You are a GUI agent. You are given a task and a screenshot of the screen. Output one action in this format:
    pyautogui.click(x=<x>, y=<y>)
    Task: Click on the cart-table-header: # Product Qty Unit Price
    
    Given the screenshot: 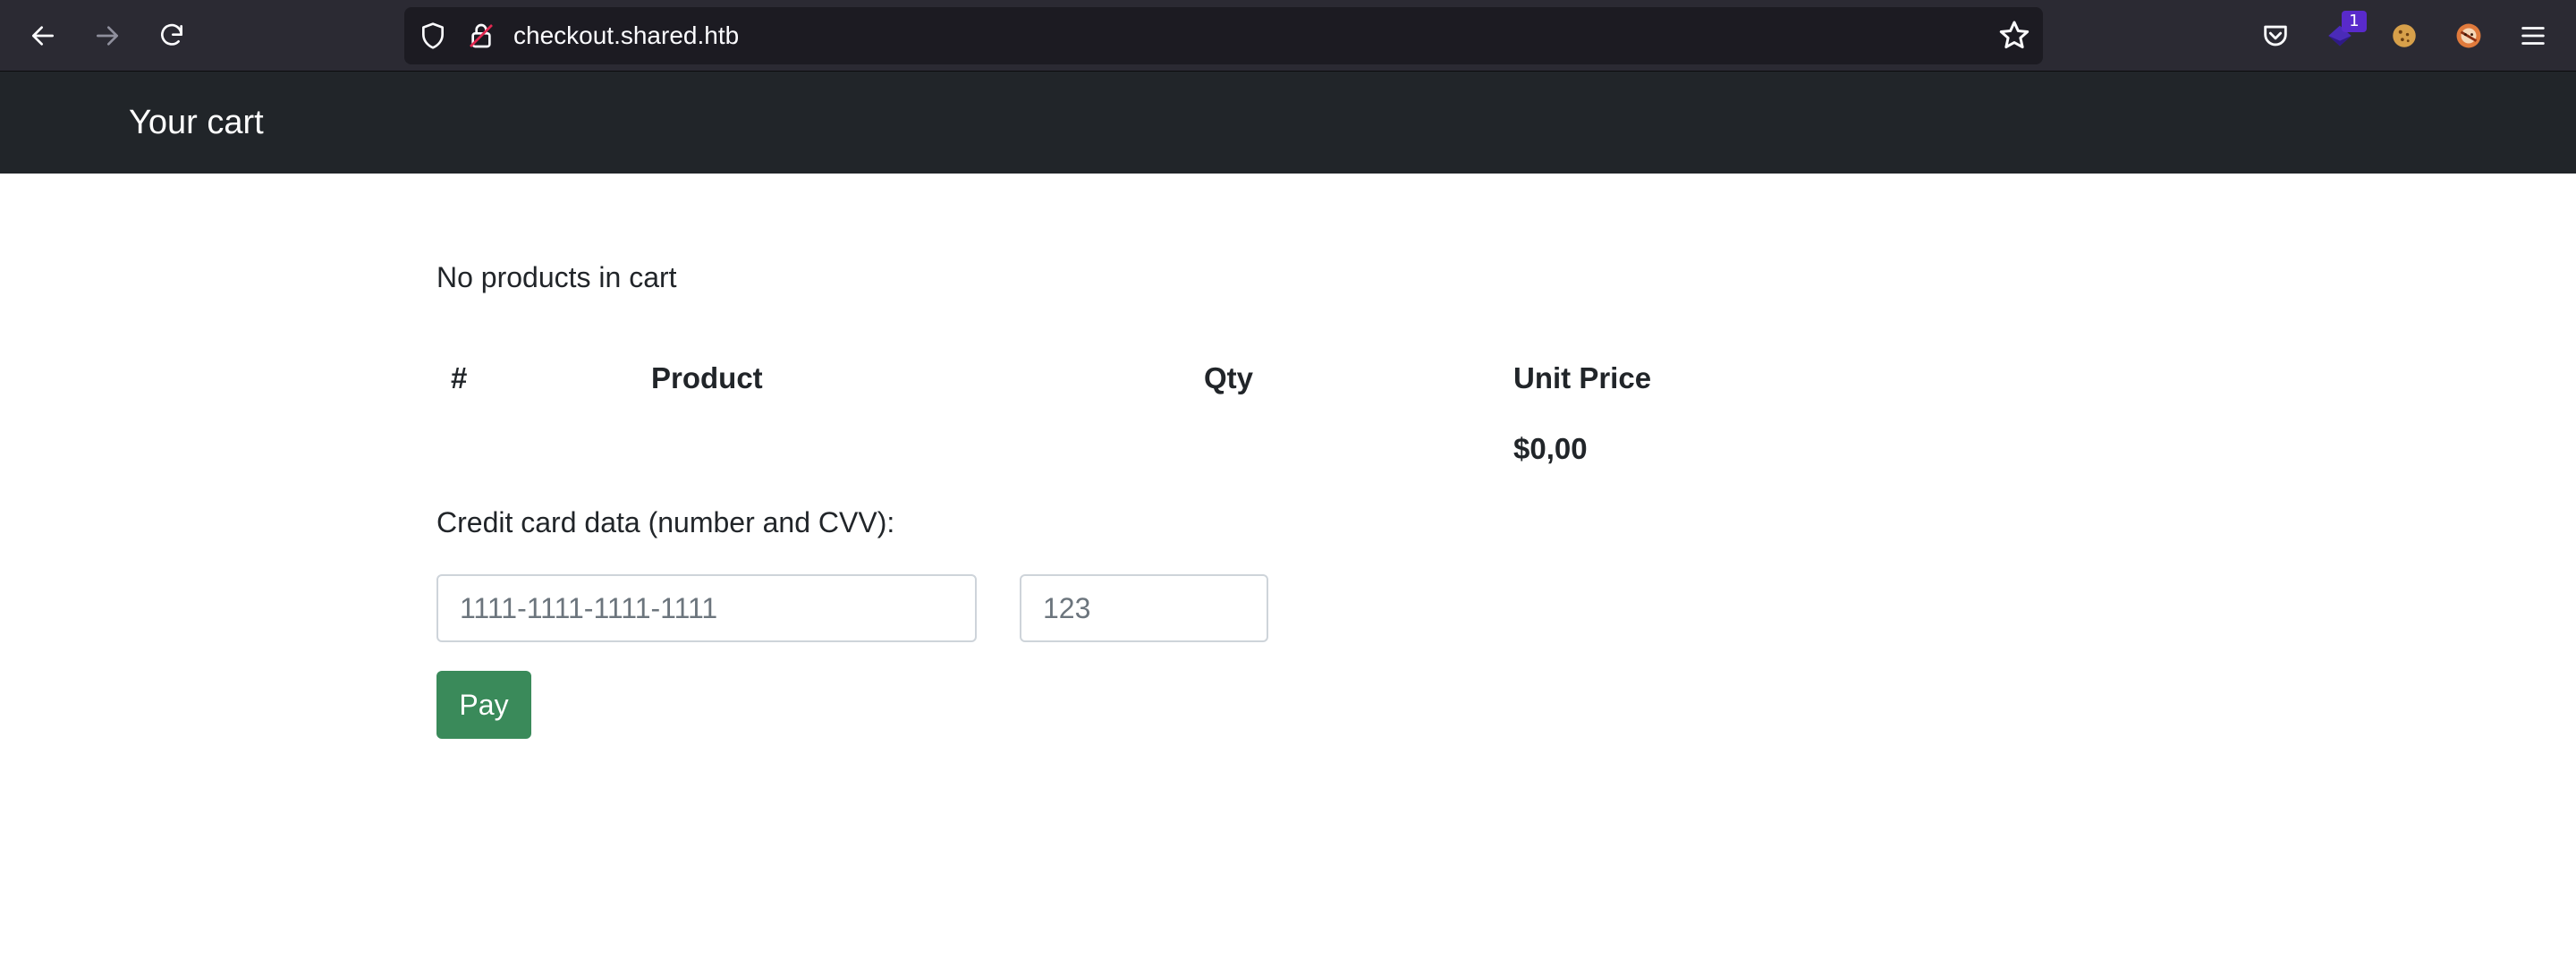 What is the action you would take?
    pyautogui.click(x=1146, y=378)
    